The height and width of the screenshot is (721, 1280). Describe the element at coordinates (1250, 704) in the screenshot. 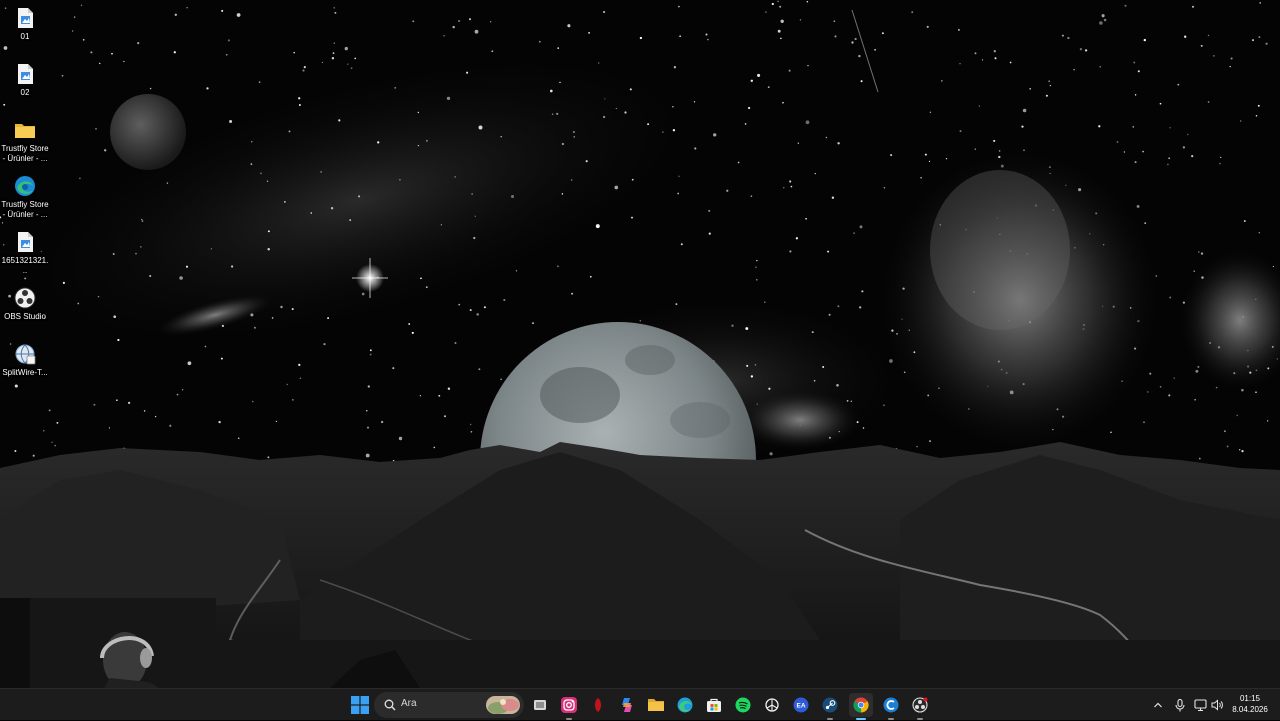

I see `clock: 01:15 8.04.2026` at that location.